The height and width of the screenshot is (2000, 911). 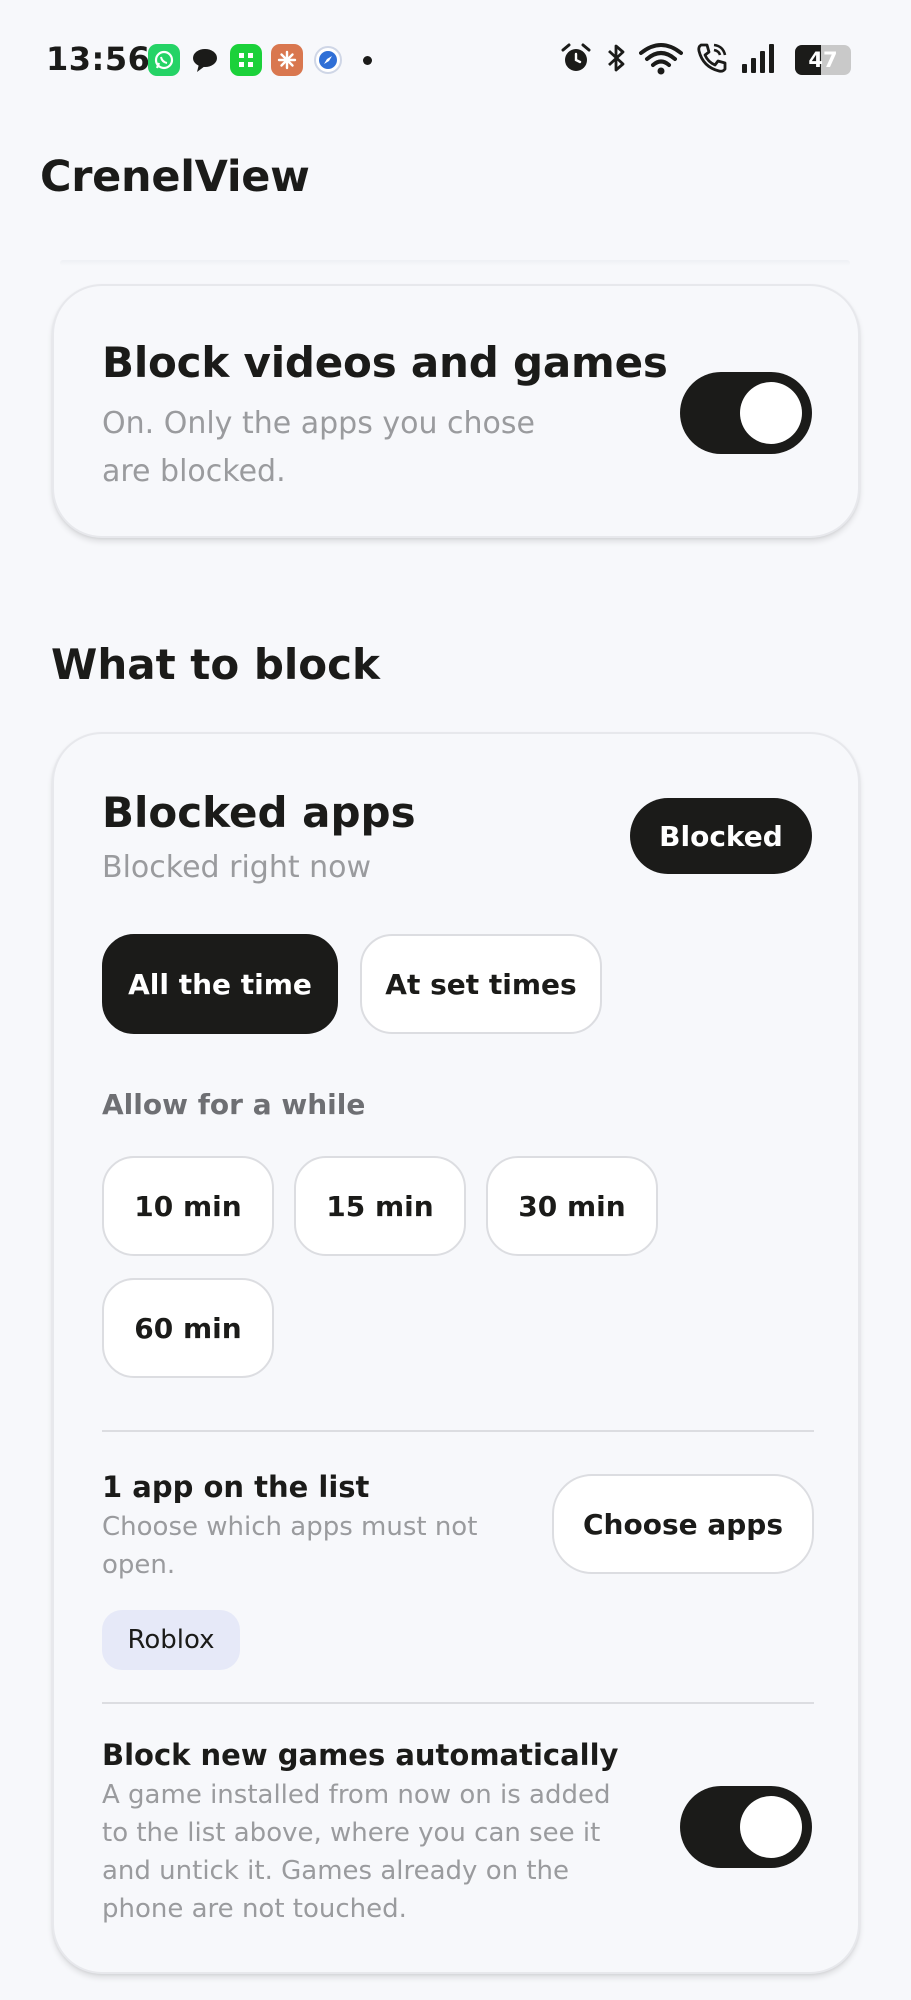 What do you see at coordinates (175, 177) in the screenshot?
I see `page-title: CrenelView` at bounding box center [175, 177].